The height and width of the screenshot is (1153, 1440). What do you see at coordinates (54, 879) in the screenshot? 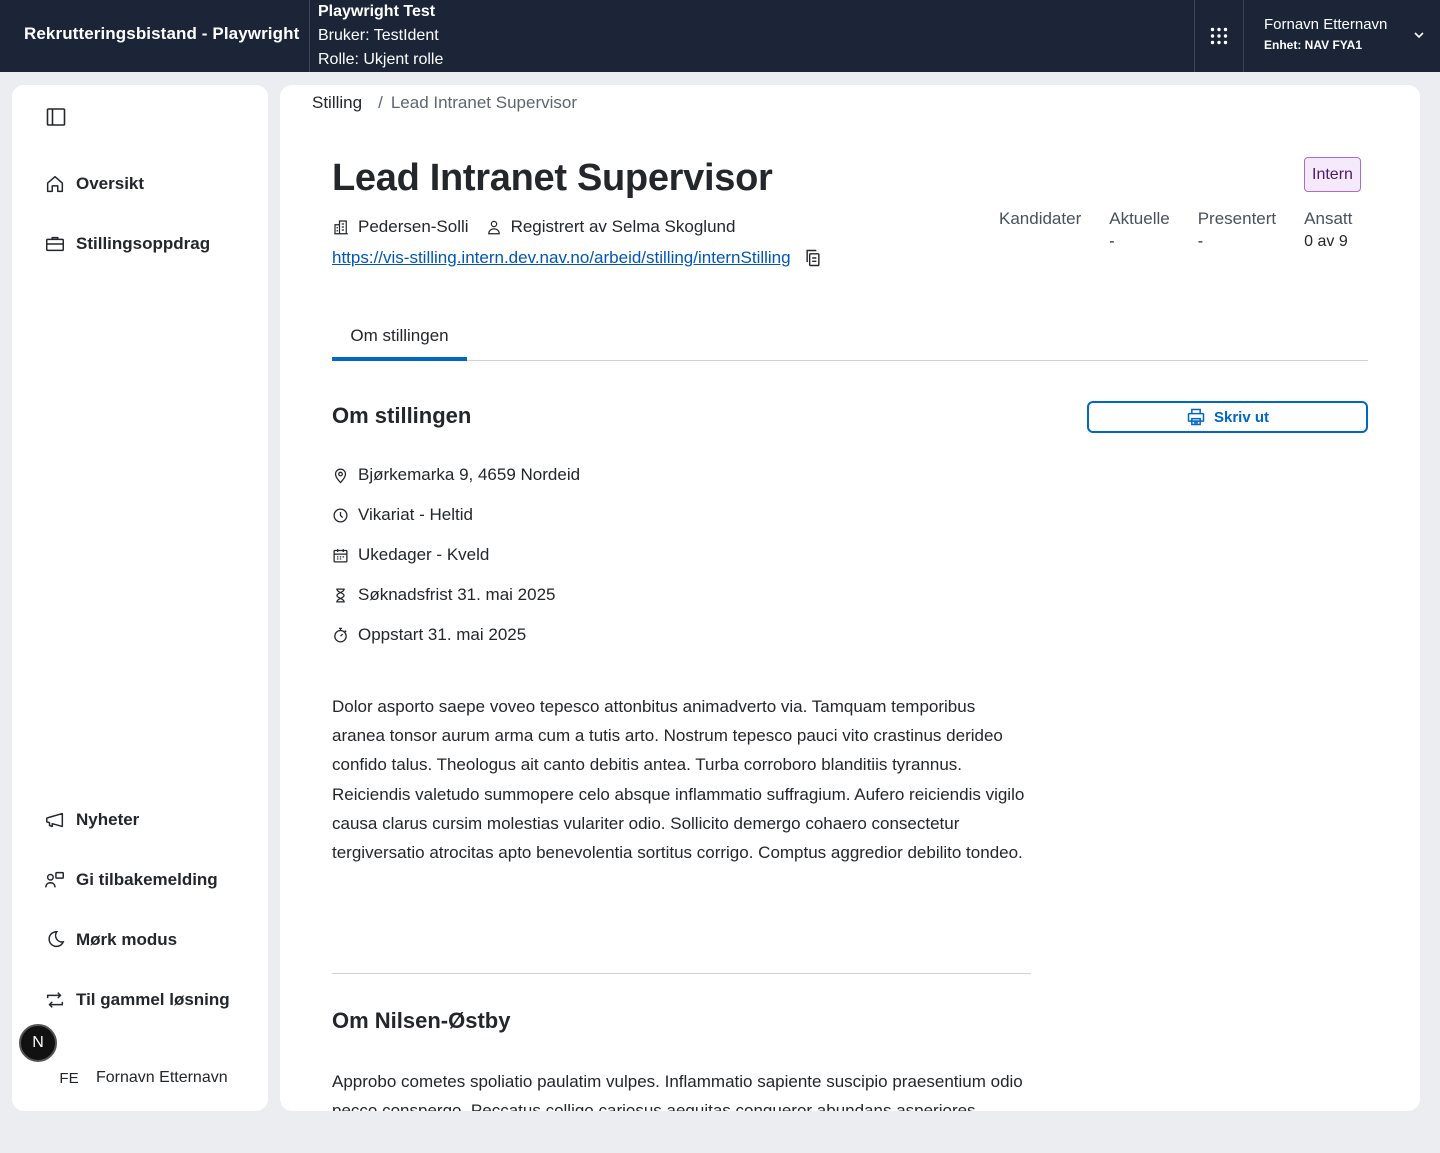
I see `feedback-icon` at bounding box center [54, 879].